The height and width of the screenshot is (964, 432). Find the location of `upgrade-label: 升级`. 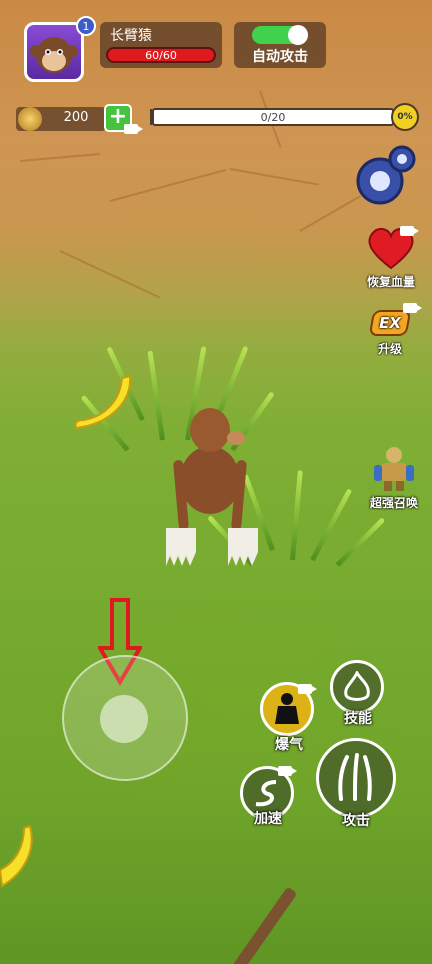

upgrade-label: 升级 is located at coordinates (389, 349).